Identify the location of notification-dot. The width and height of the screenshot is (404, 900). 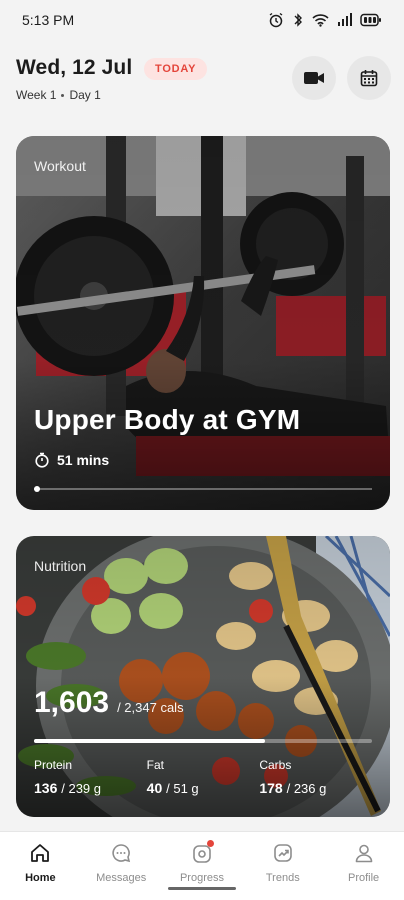
(210, 843).